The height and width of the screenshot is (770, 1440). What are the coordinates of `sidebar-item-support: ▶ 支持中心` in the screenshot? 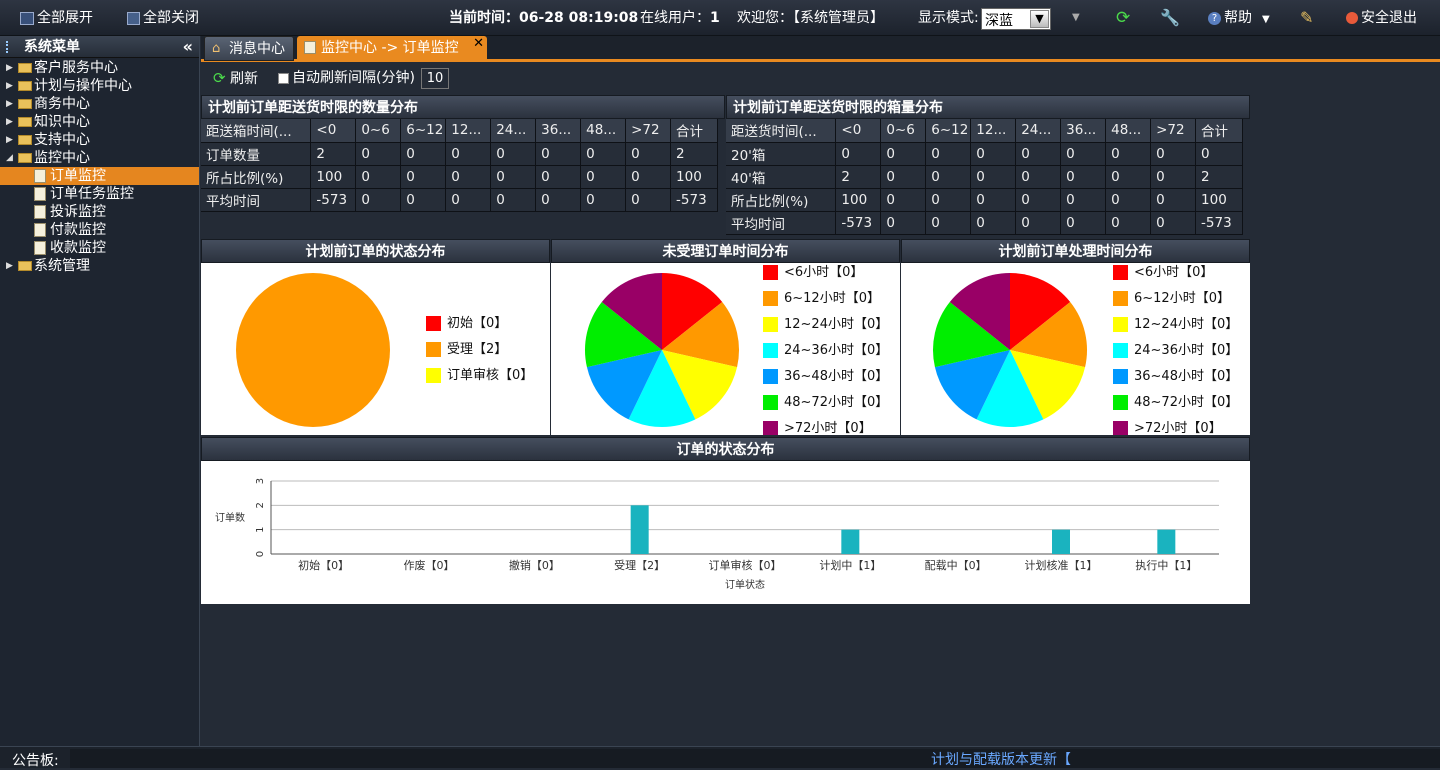 It's located at (99, 140).